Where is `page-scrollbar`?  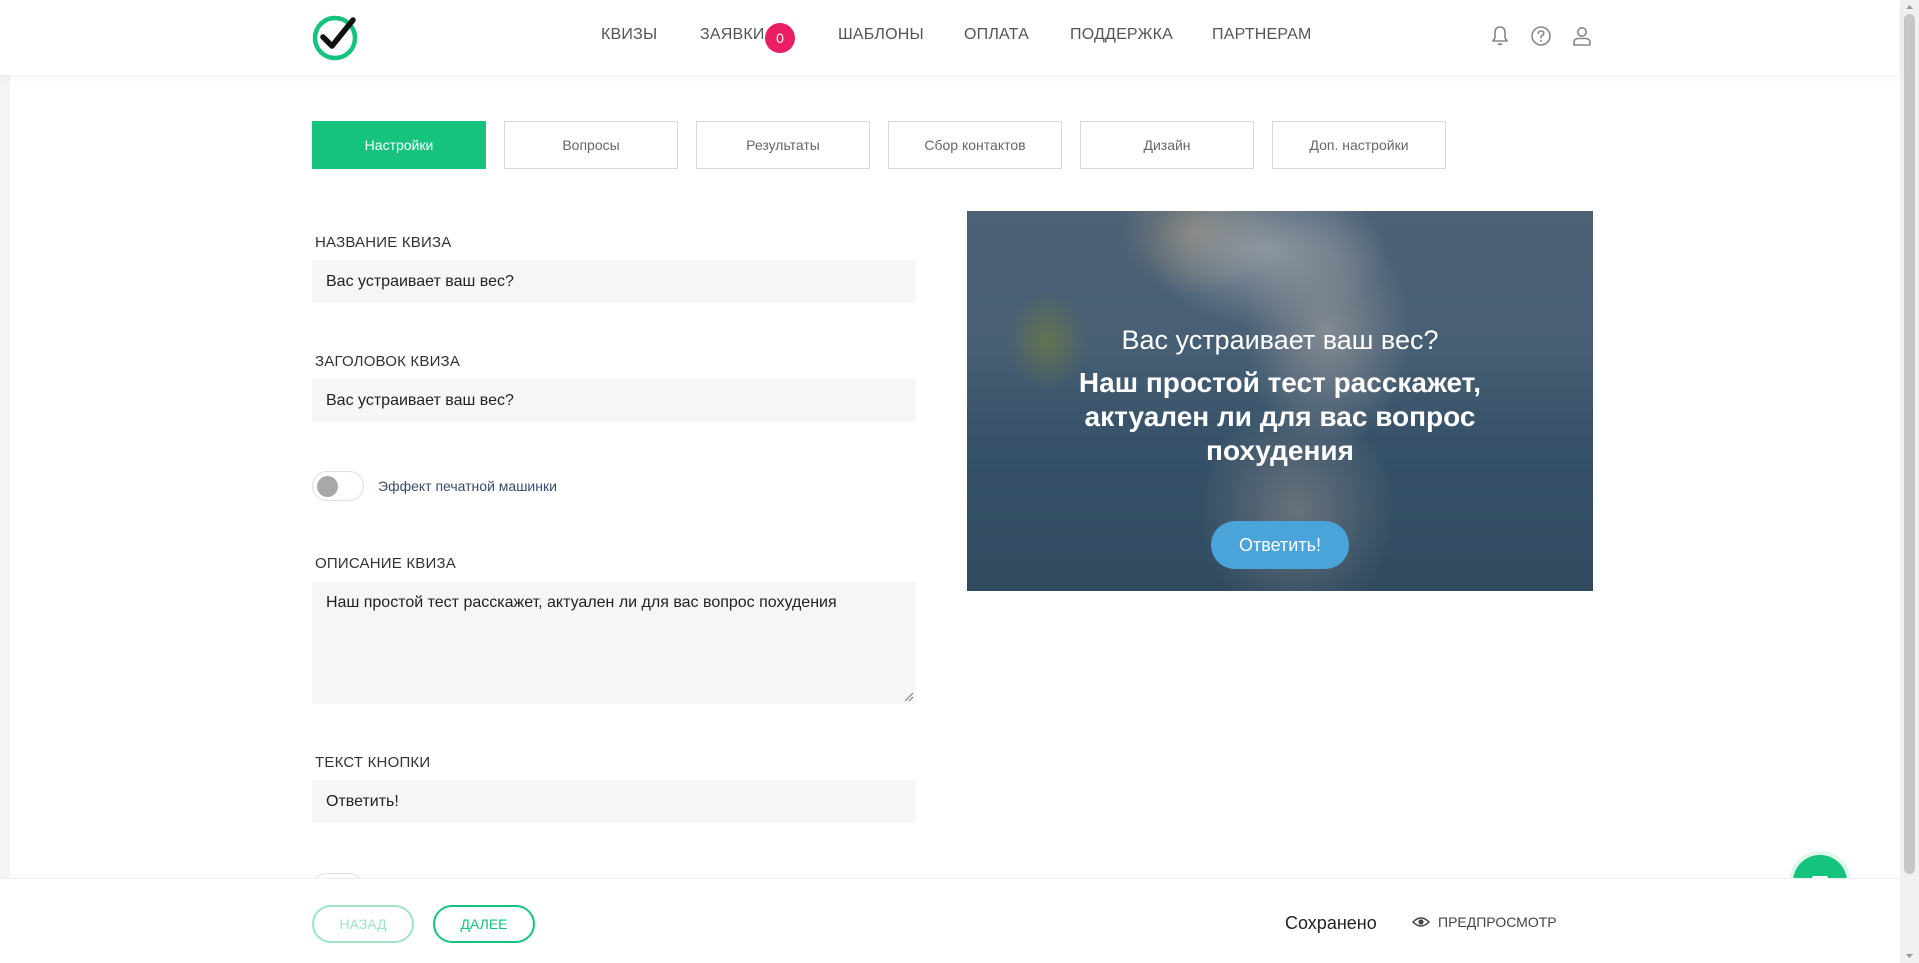 page-scrollbar is located at coordinates (1909, 481).